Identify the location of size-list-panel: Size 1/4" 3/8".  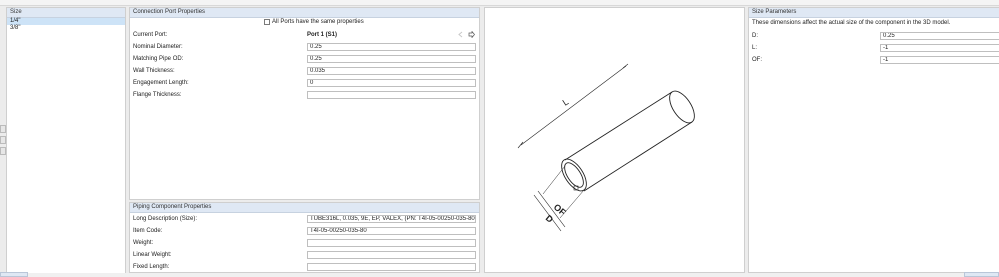
(66, 141).